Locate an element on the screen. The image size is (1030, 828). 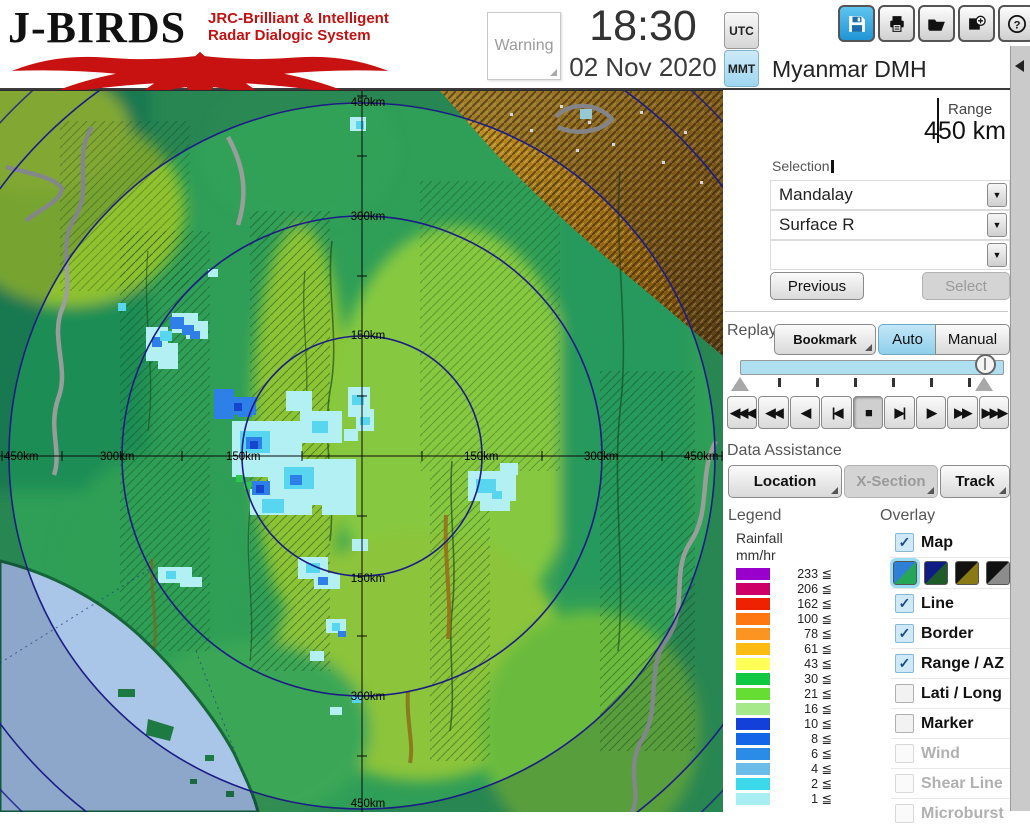
legend-value: 233 ≦ is located at coordinates (814, 574).